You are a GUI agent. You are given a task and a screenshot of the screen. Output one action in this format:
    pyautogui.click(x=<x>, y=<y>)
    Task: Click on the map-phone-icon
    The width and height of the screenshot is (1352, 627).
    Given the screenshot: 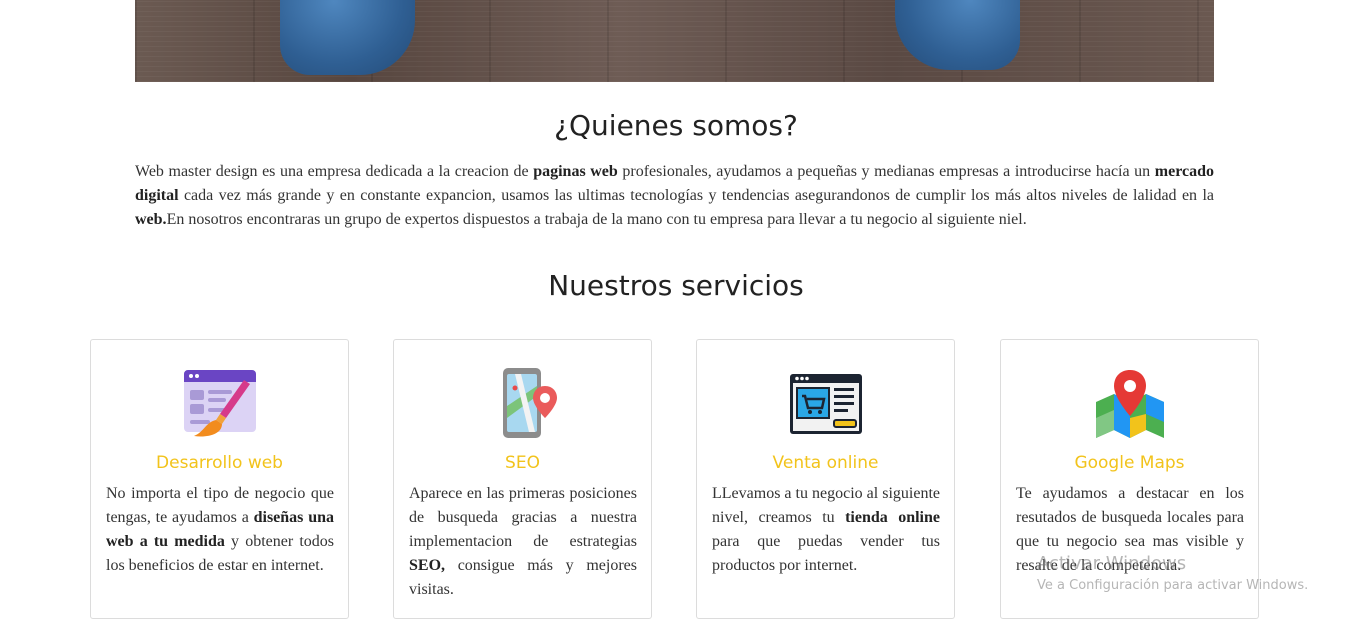 What is the action you would take?
    pyautogui.click(x=522, y=404)
    